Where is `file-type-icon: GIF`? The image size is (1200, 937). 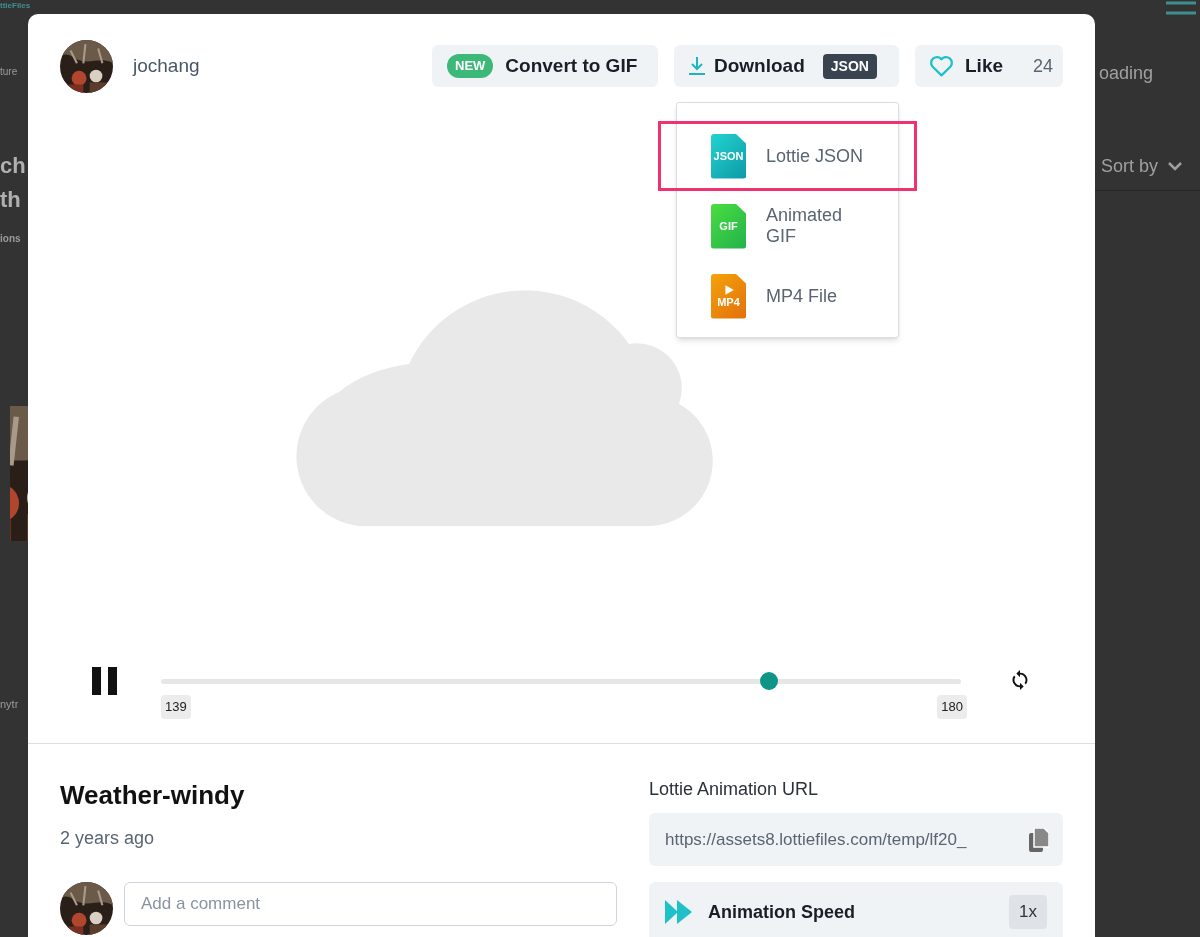 file-type-icon: GIF is located at coordinates (728, 226).